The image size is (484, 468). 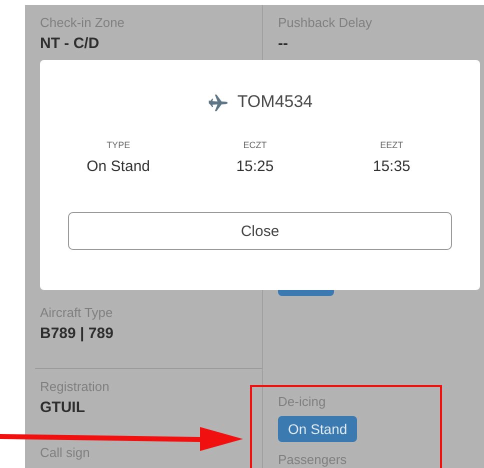 What do you see at coordinates (77, 334) in the screenshot?
I see `field-value: B789 | 789` at bounding box center [77, 334].